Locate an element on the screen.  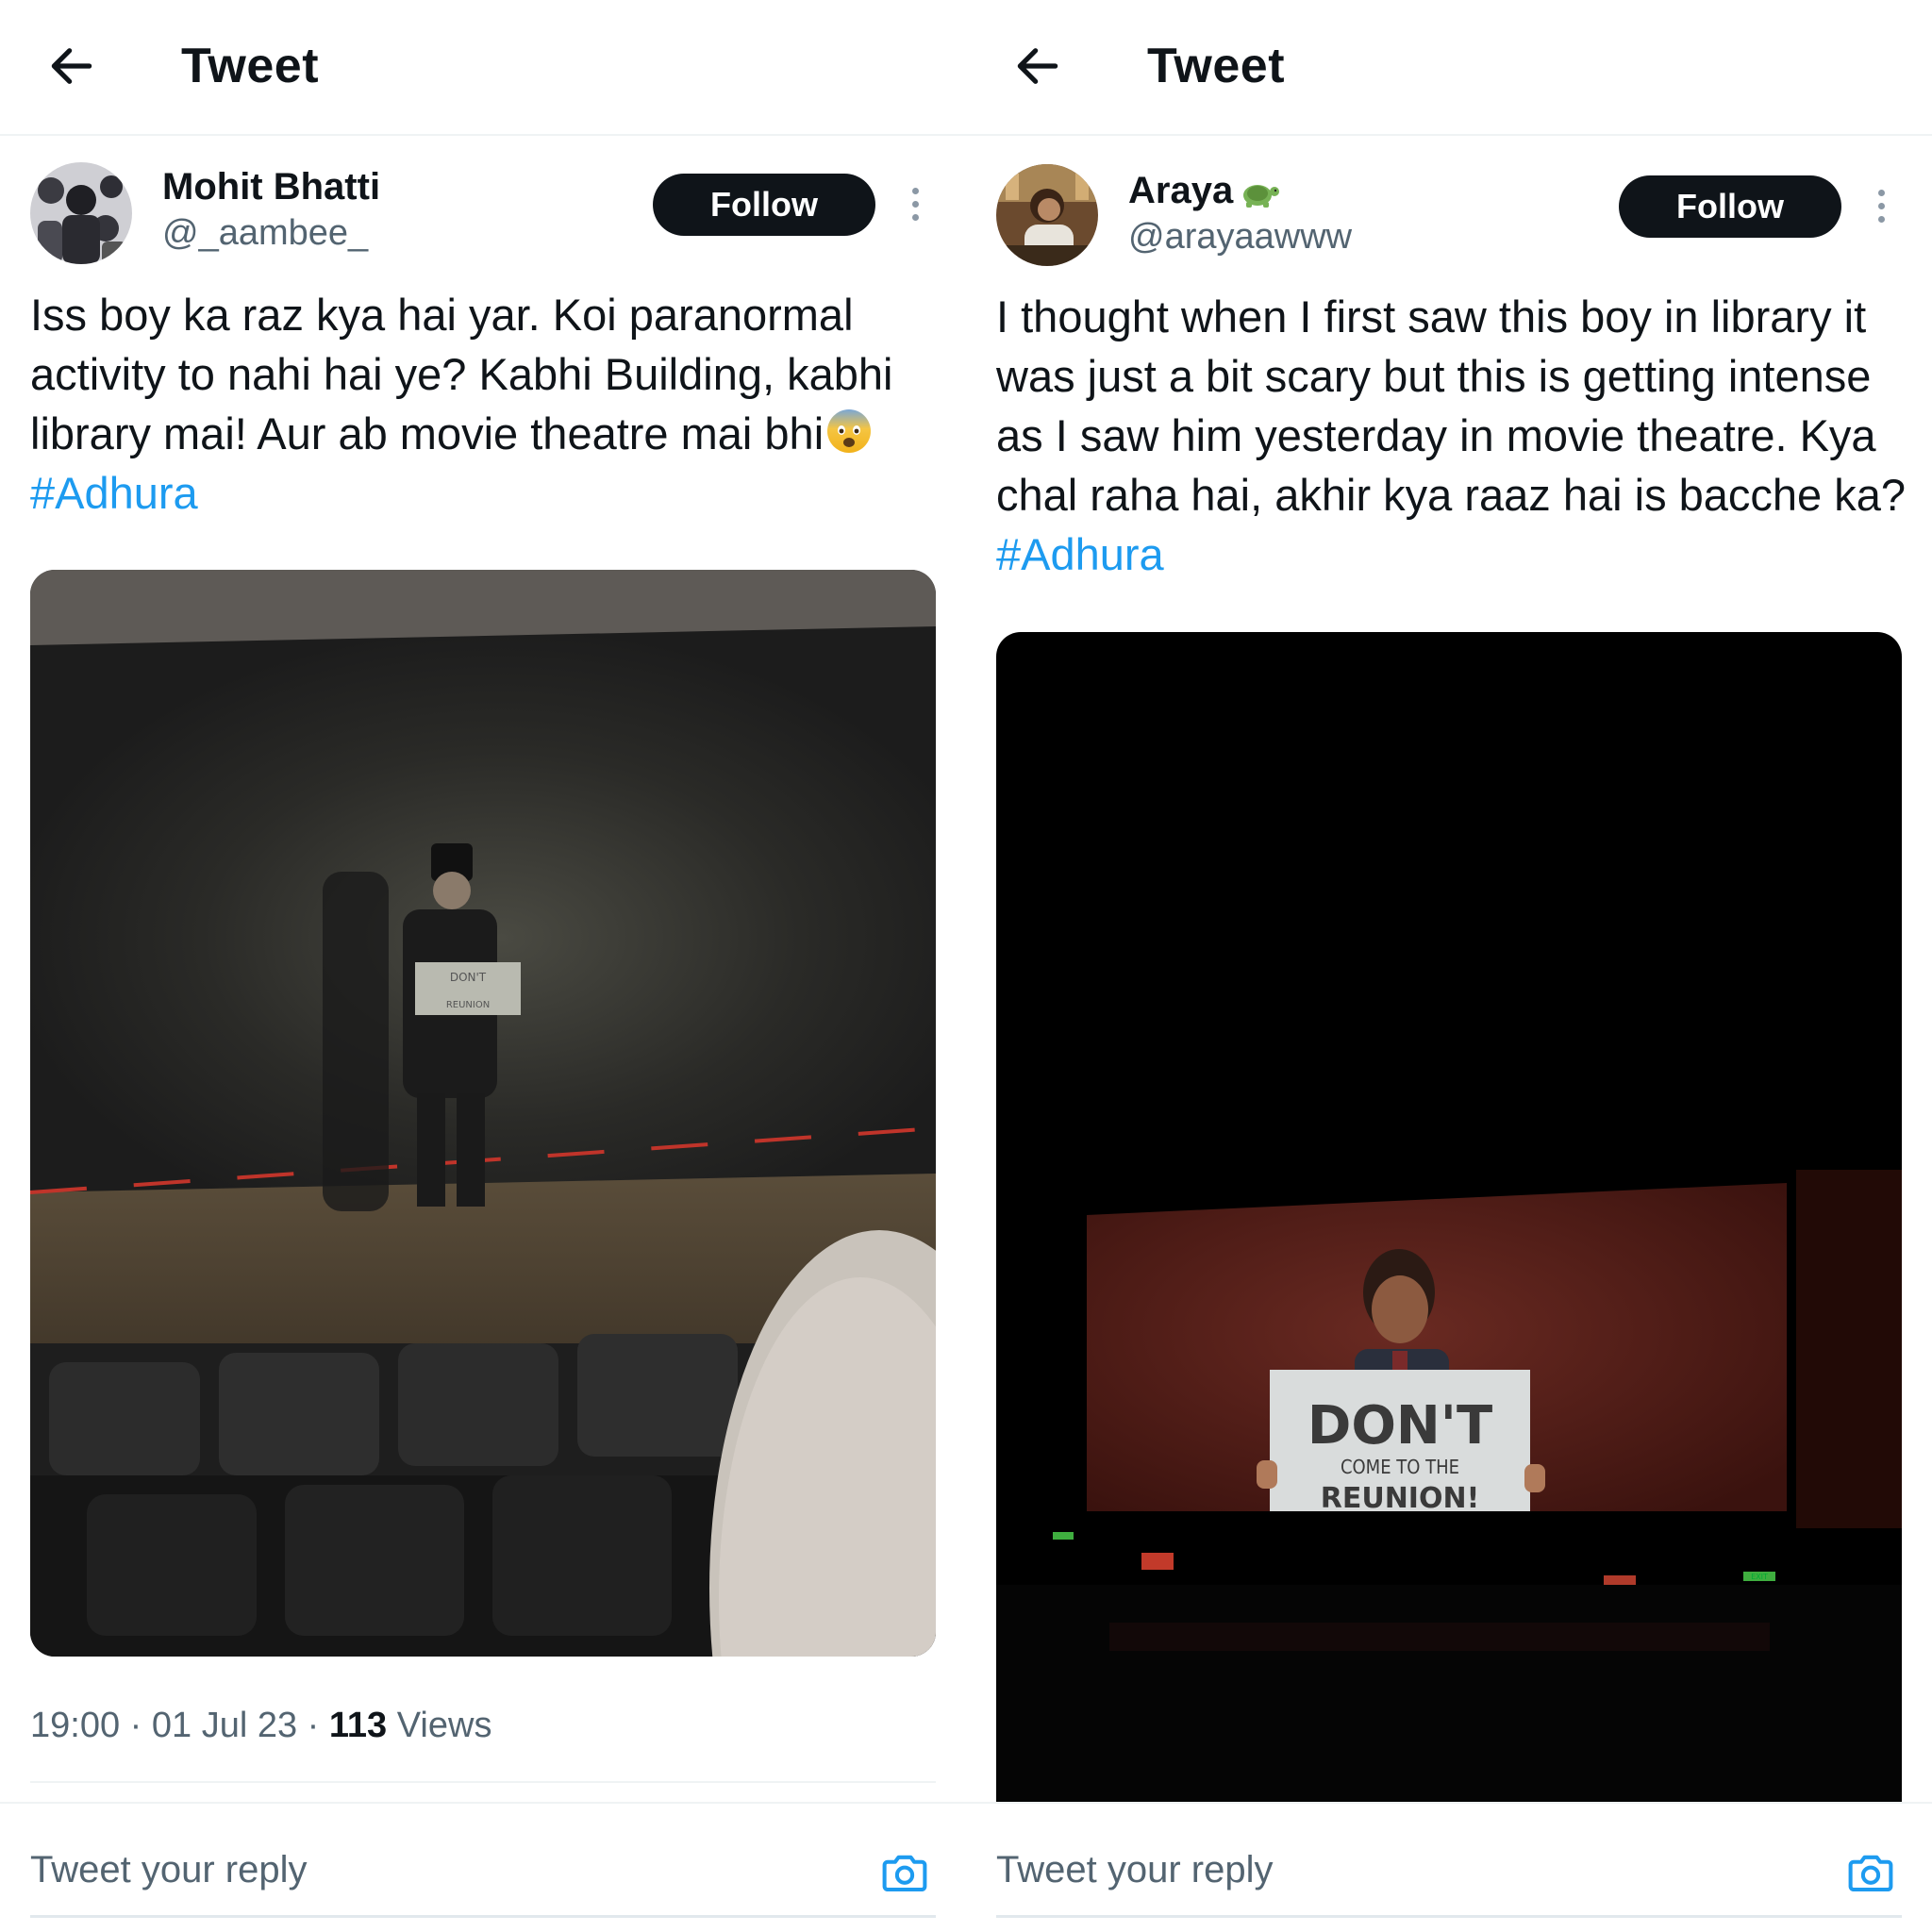
author-handle: @arayaawww is located at coordinates (1240, 238).